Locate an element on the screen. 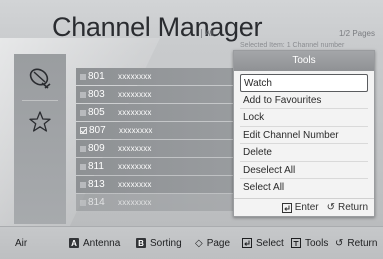 Image resolution: width=383 pixels, height=259 pixels. tools-label: Tools is located at coordinates (317, 243).